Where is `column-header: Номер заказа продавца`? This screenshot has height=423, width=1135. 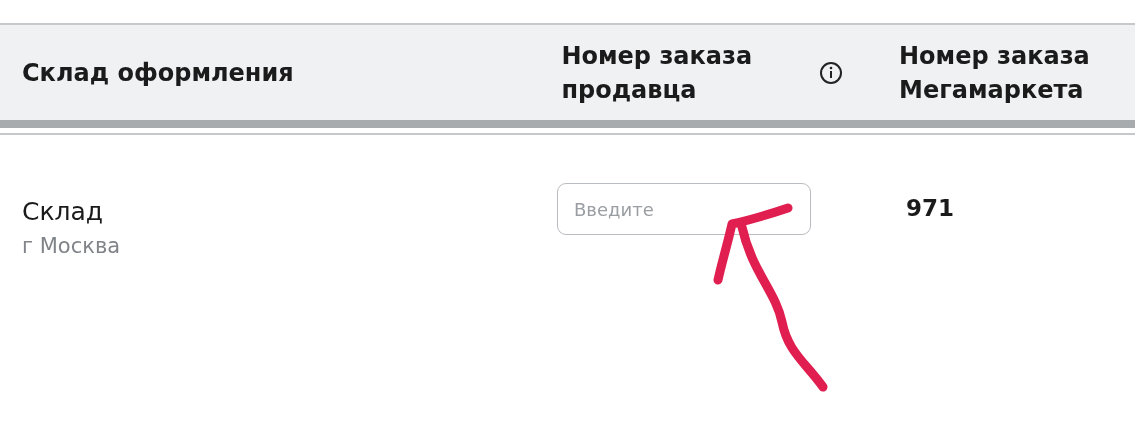
column-header: Номер заказа продавца is located at coordinates (657, 73).